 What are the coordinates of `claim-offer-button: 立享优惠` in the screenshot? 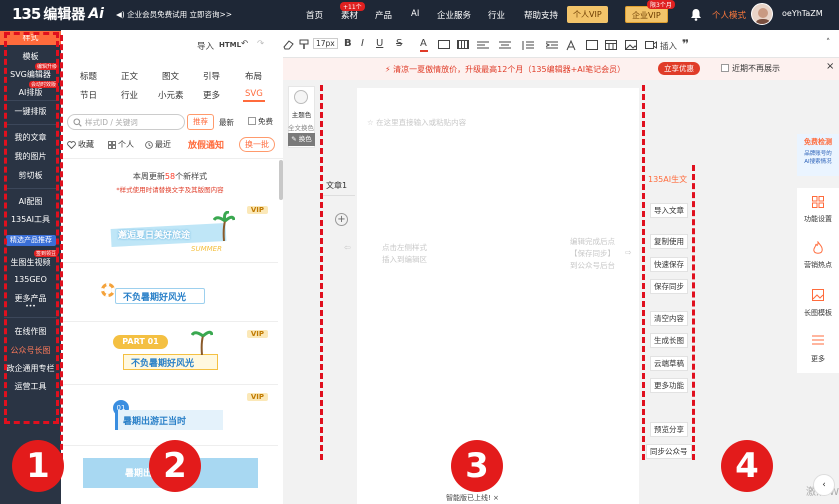 It's located at (679, 68).